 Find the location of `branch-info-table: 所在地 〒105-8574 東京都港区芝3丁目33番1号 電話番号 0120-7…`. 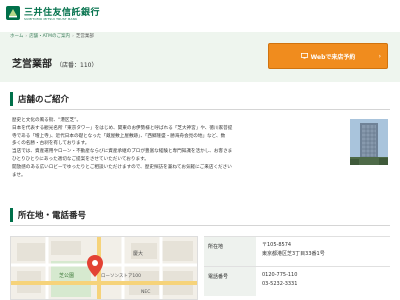

branch-info-table: 所在地 〒105-8574 東京都港区芝3丁目33番1号 電話番号 0120-7… is located at coordinates (297, 266).